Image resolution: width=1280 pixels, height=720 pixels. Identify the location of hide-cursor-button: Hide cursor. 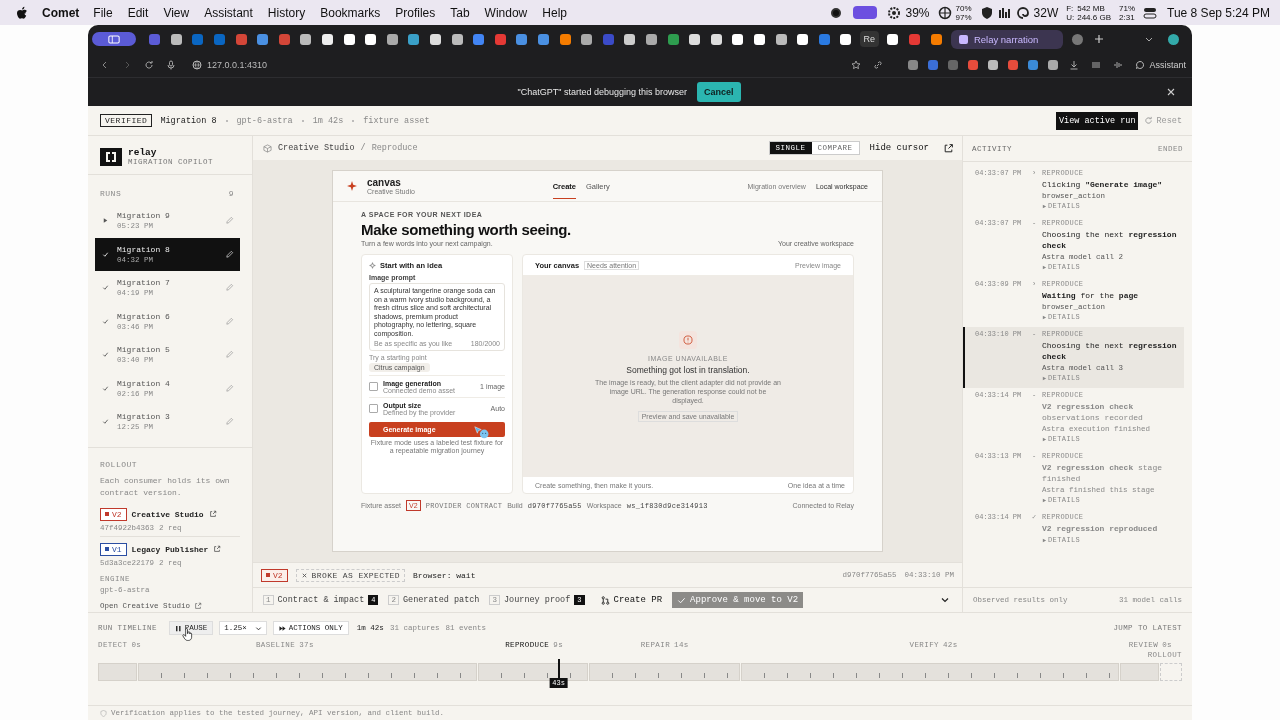
(899, 148).